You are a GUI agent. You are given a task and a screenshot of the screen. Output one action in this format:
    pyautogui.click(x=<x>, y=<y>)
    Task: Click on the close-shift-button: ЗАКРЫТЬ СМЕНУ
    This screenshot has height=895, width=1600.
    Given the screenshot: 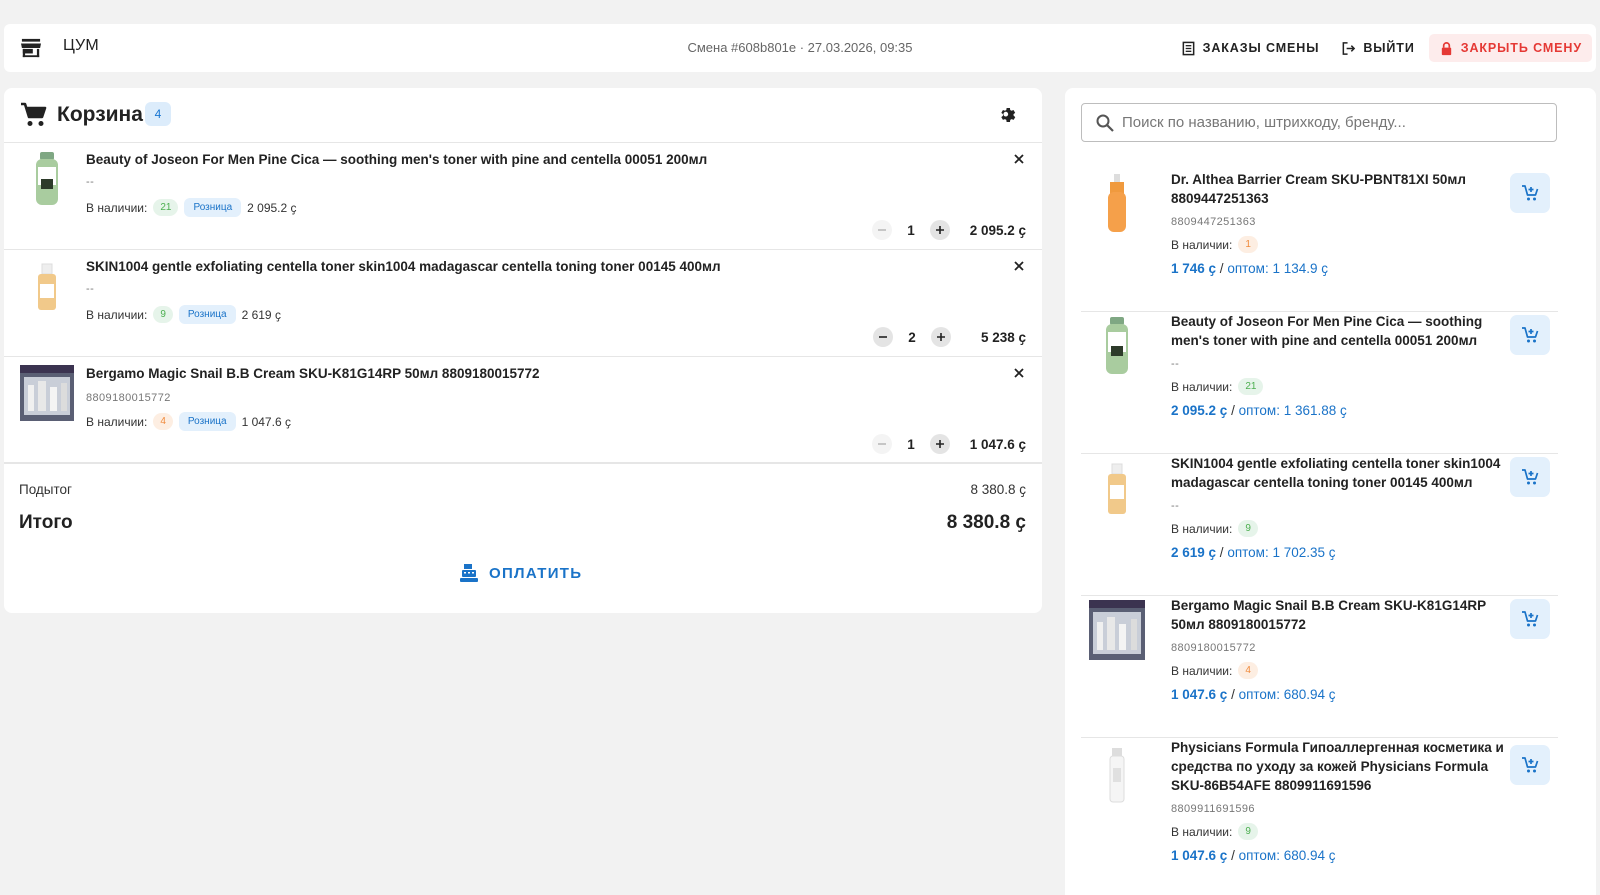 What is the action you would take?
    pyautogui.click(x=1510, y=48)
    